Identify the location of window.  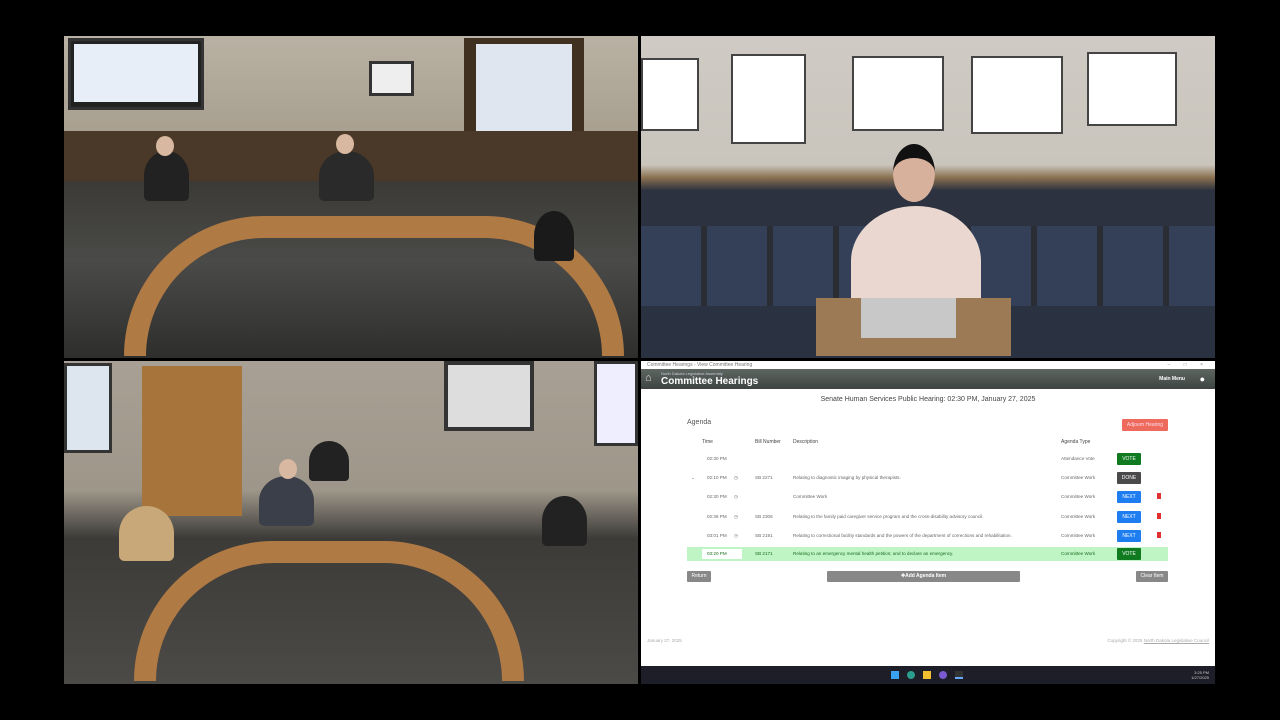
(524, 88).